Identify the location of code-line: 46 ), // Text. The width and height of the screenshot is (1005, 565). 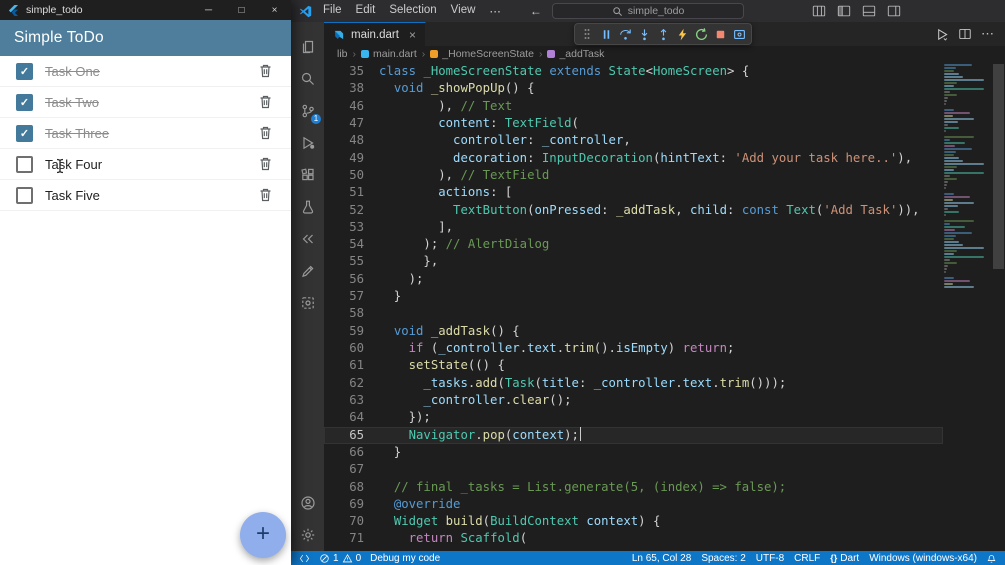
(633, 106).